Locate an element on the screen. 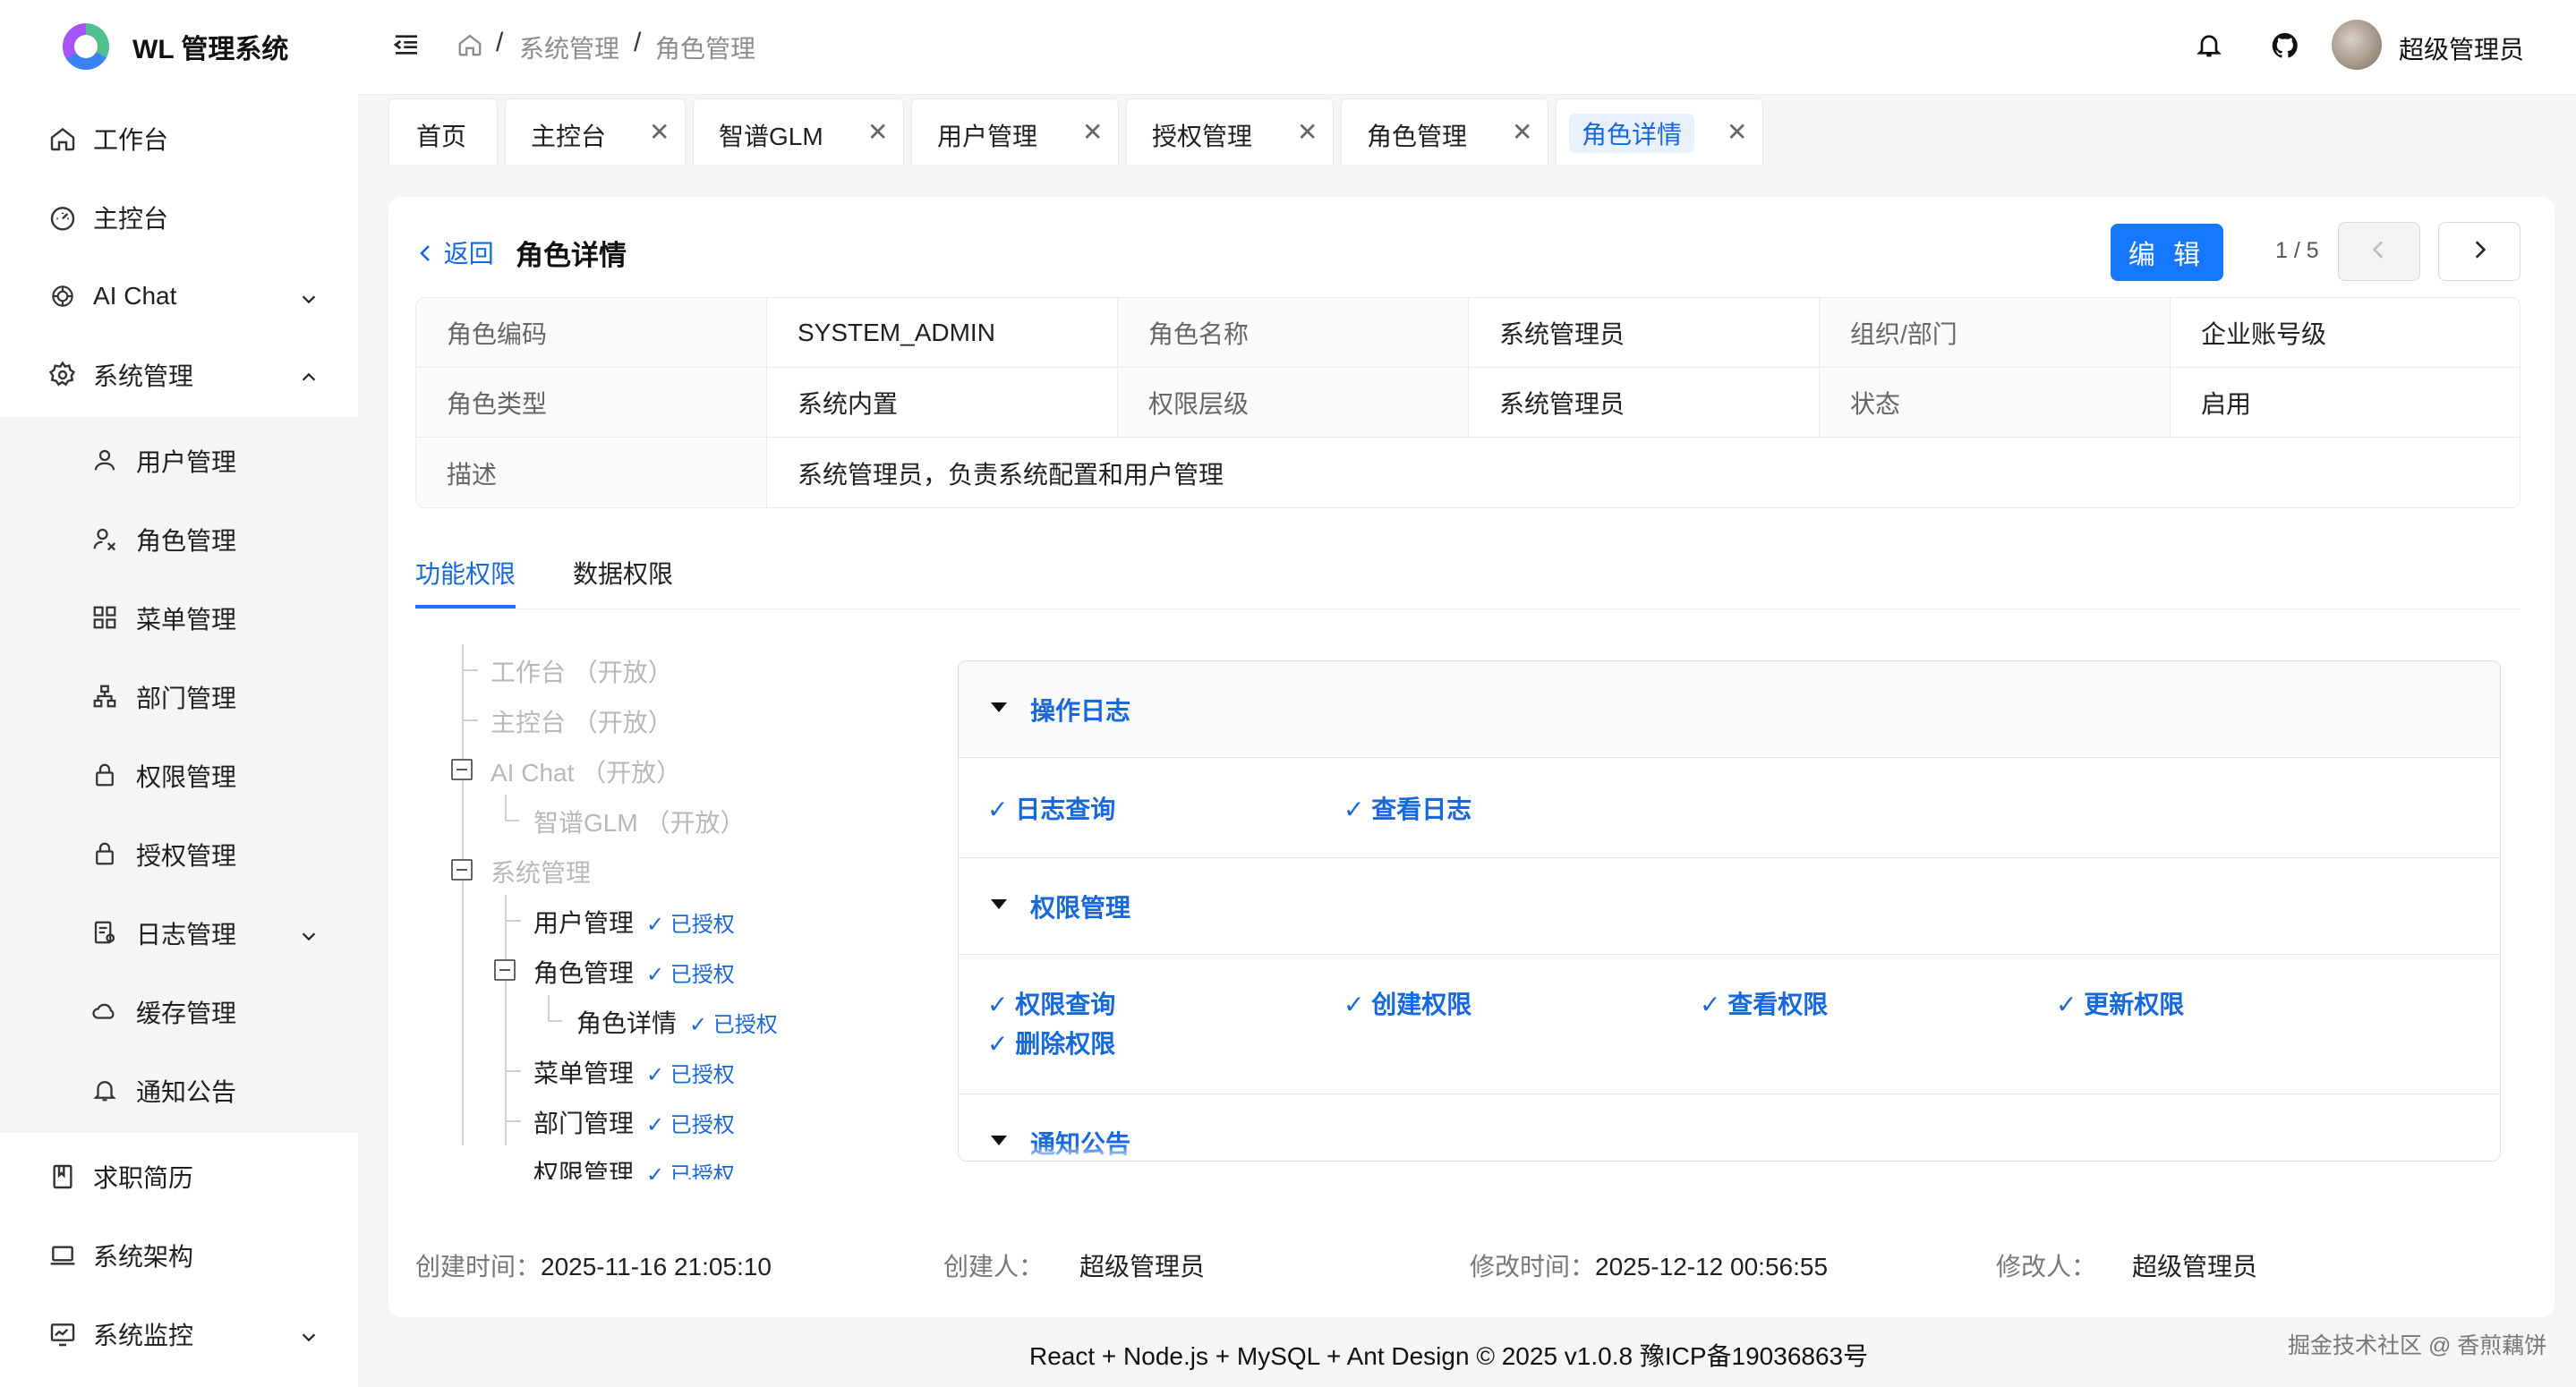  permission-item: ✓ 更新权限 is located at coordinates (2120, 1003).